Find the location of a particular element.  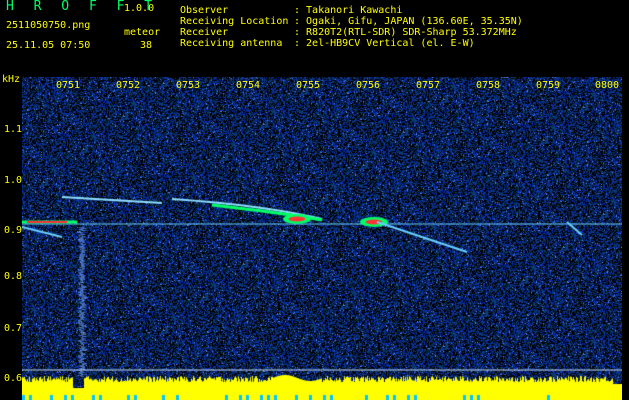

date-time: 25.11.05 07:50 is located at coordinates (48, 45).